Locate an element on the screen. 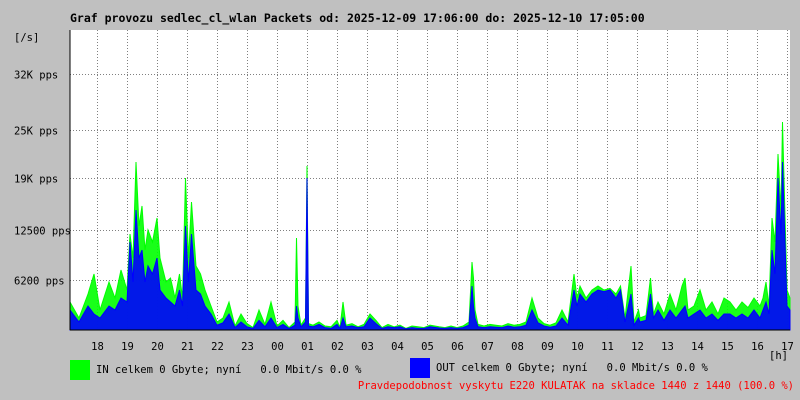  x-tick-label: 21 is located at coordinates (187, 347).